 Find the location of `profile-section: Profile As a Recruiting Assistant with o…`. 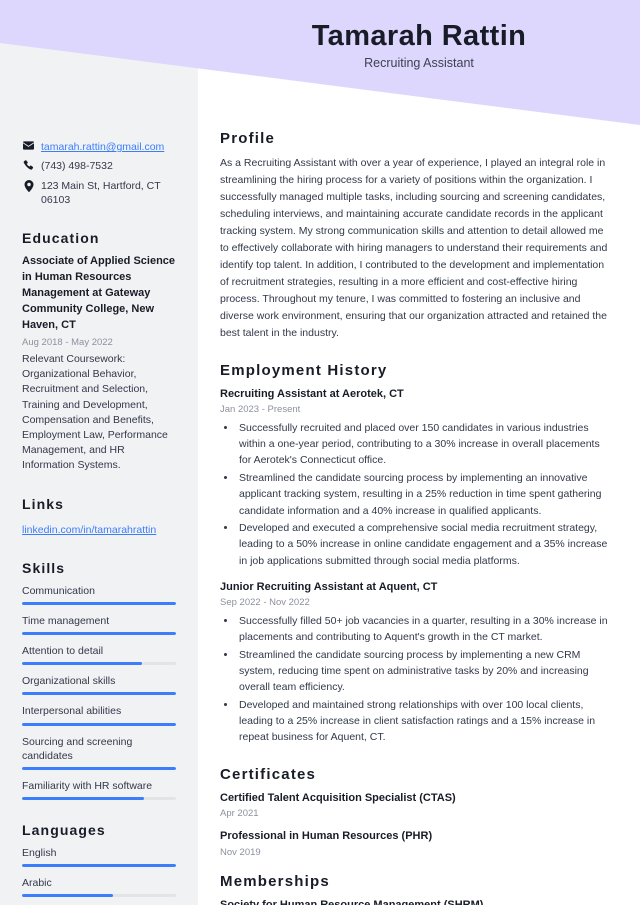

profile-section: Profile As a Recruiting Assistant with o… is located at coordinates (417, 236).